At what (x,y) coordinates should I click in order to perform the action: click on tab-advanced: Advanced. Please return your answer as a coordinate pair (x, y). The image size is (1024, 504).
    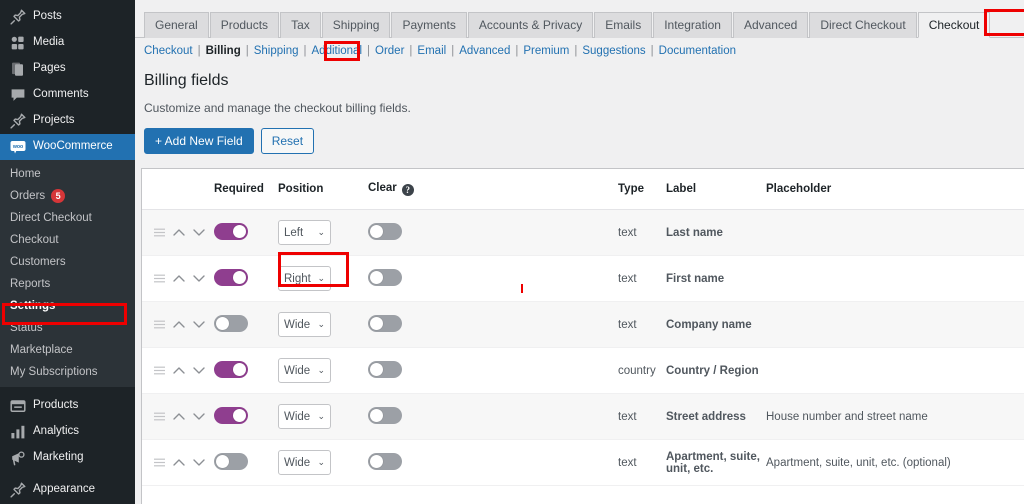
    Looking at the image, I should click on (770, 25).